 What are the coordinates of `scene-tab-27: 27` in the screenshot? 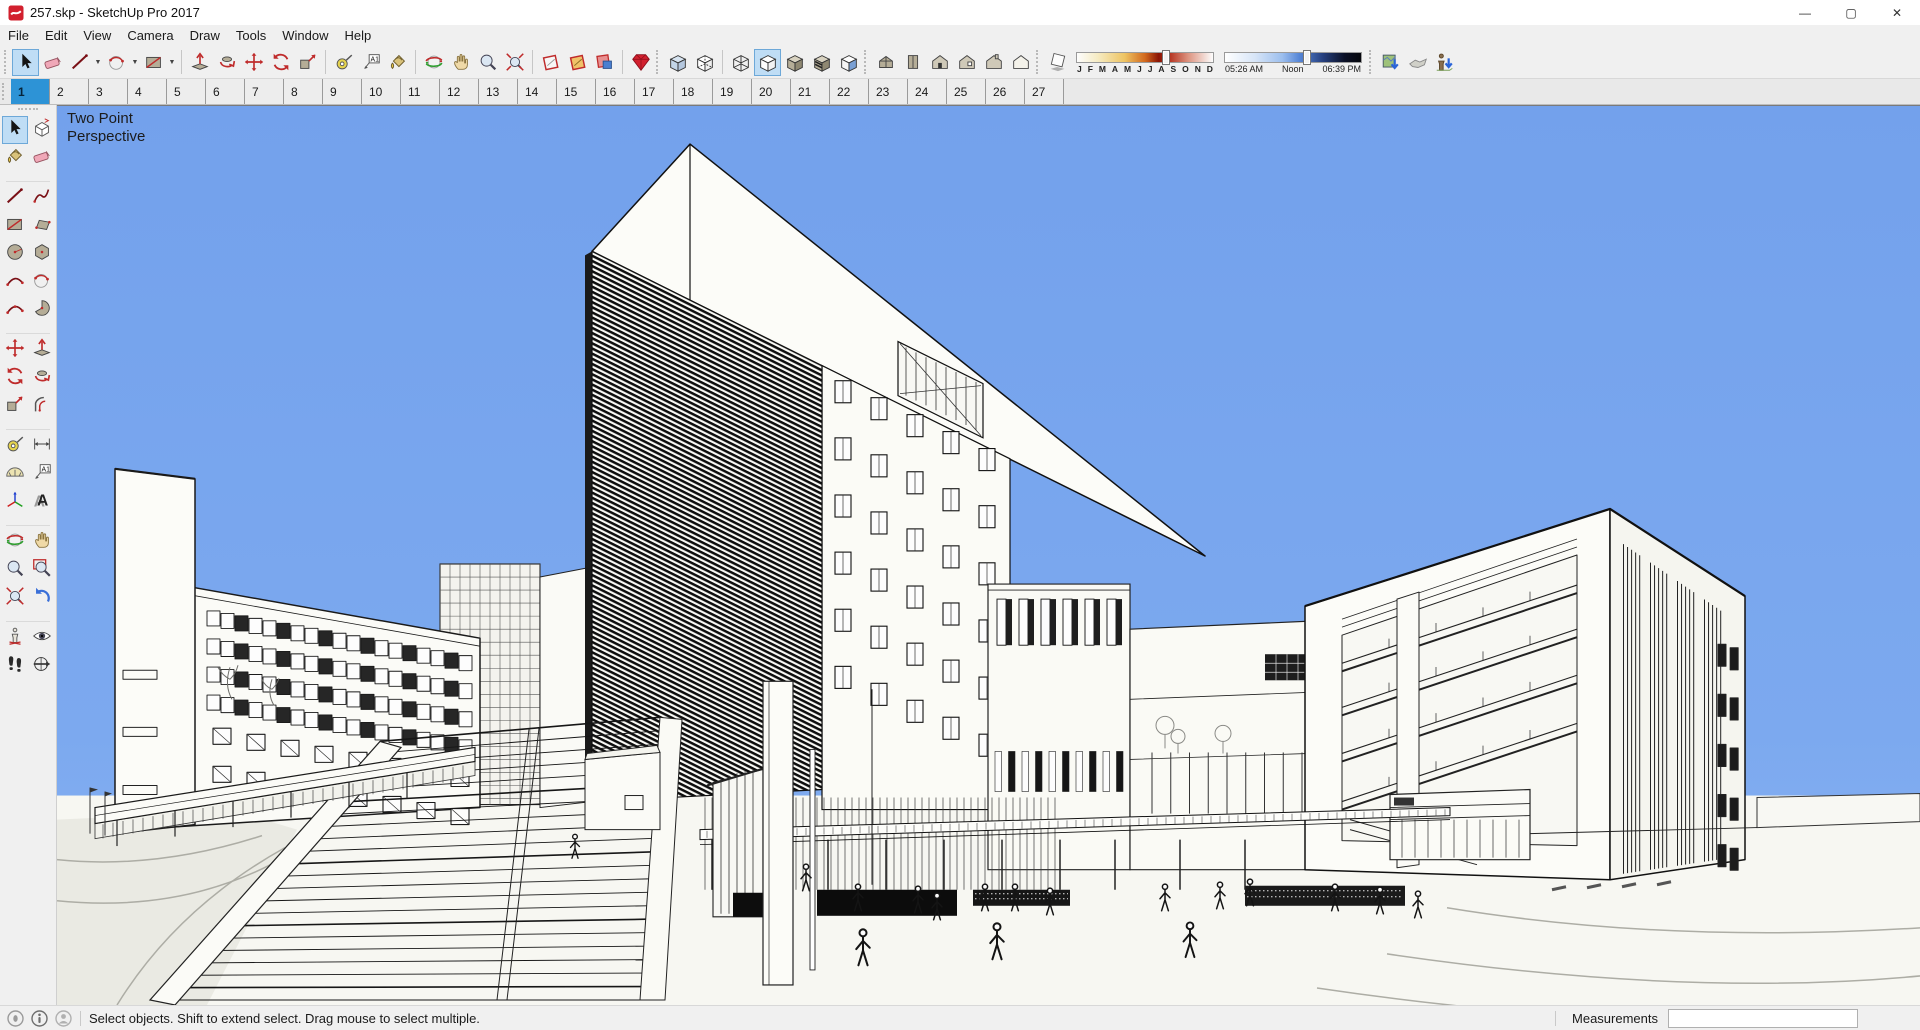 It's located at (1044, 91).